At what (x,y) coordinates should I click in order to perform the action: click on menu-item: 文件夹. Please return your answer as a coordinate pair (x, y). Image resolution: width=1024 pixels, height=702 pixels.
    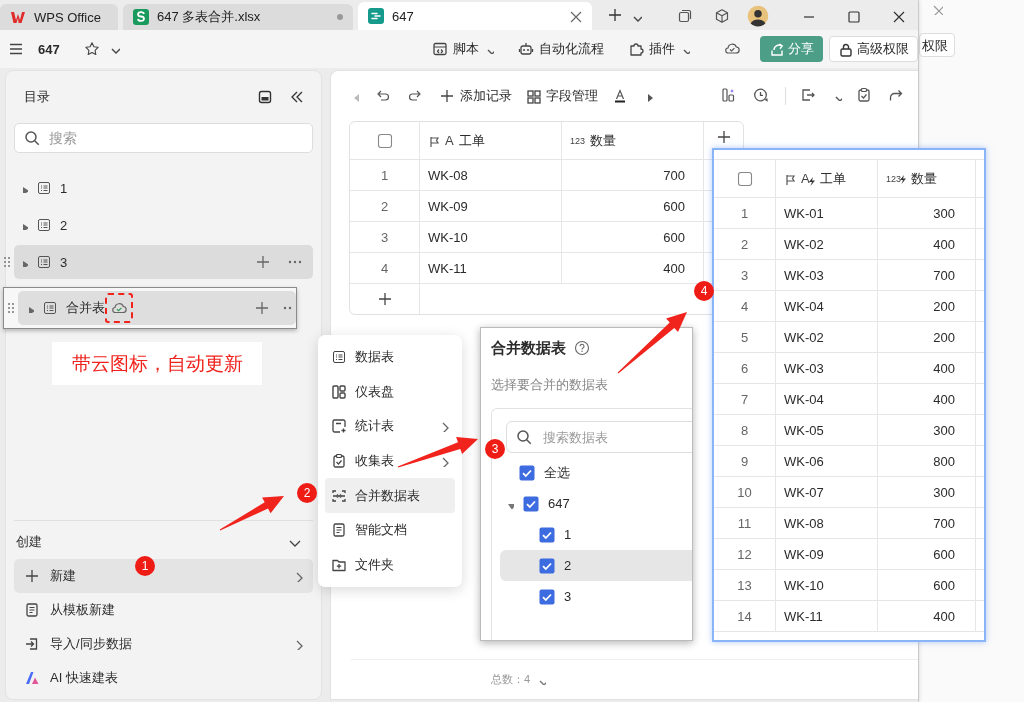
    Looking at the image, I should click on (390, 565).